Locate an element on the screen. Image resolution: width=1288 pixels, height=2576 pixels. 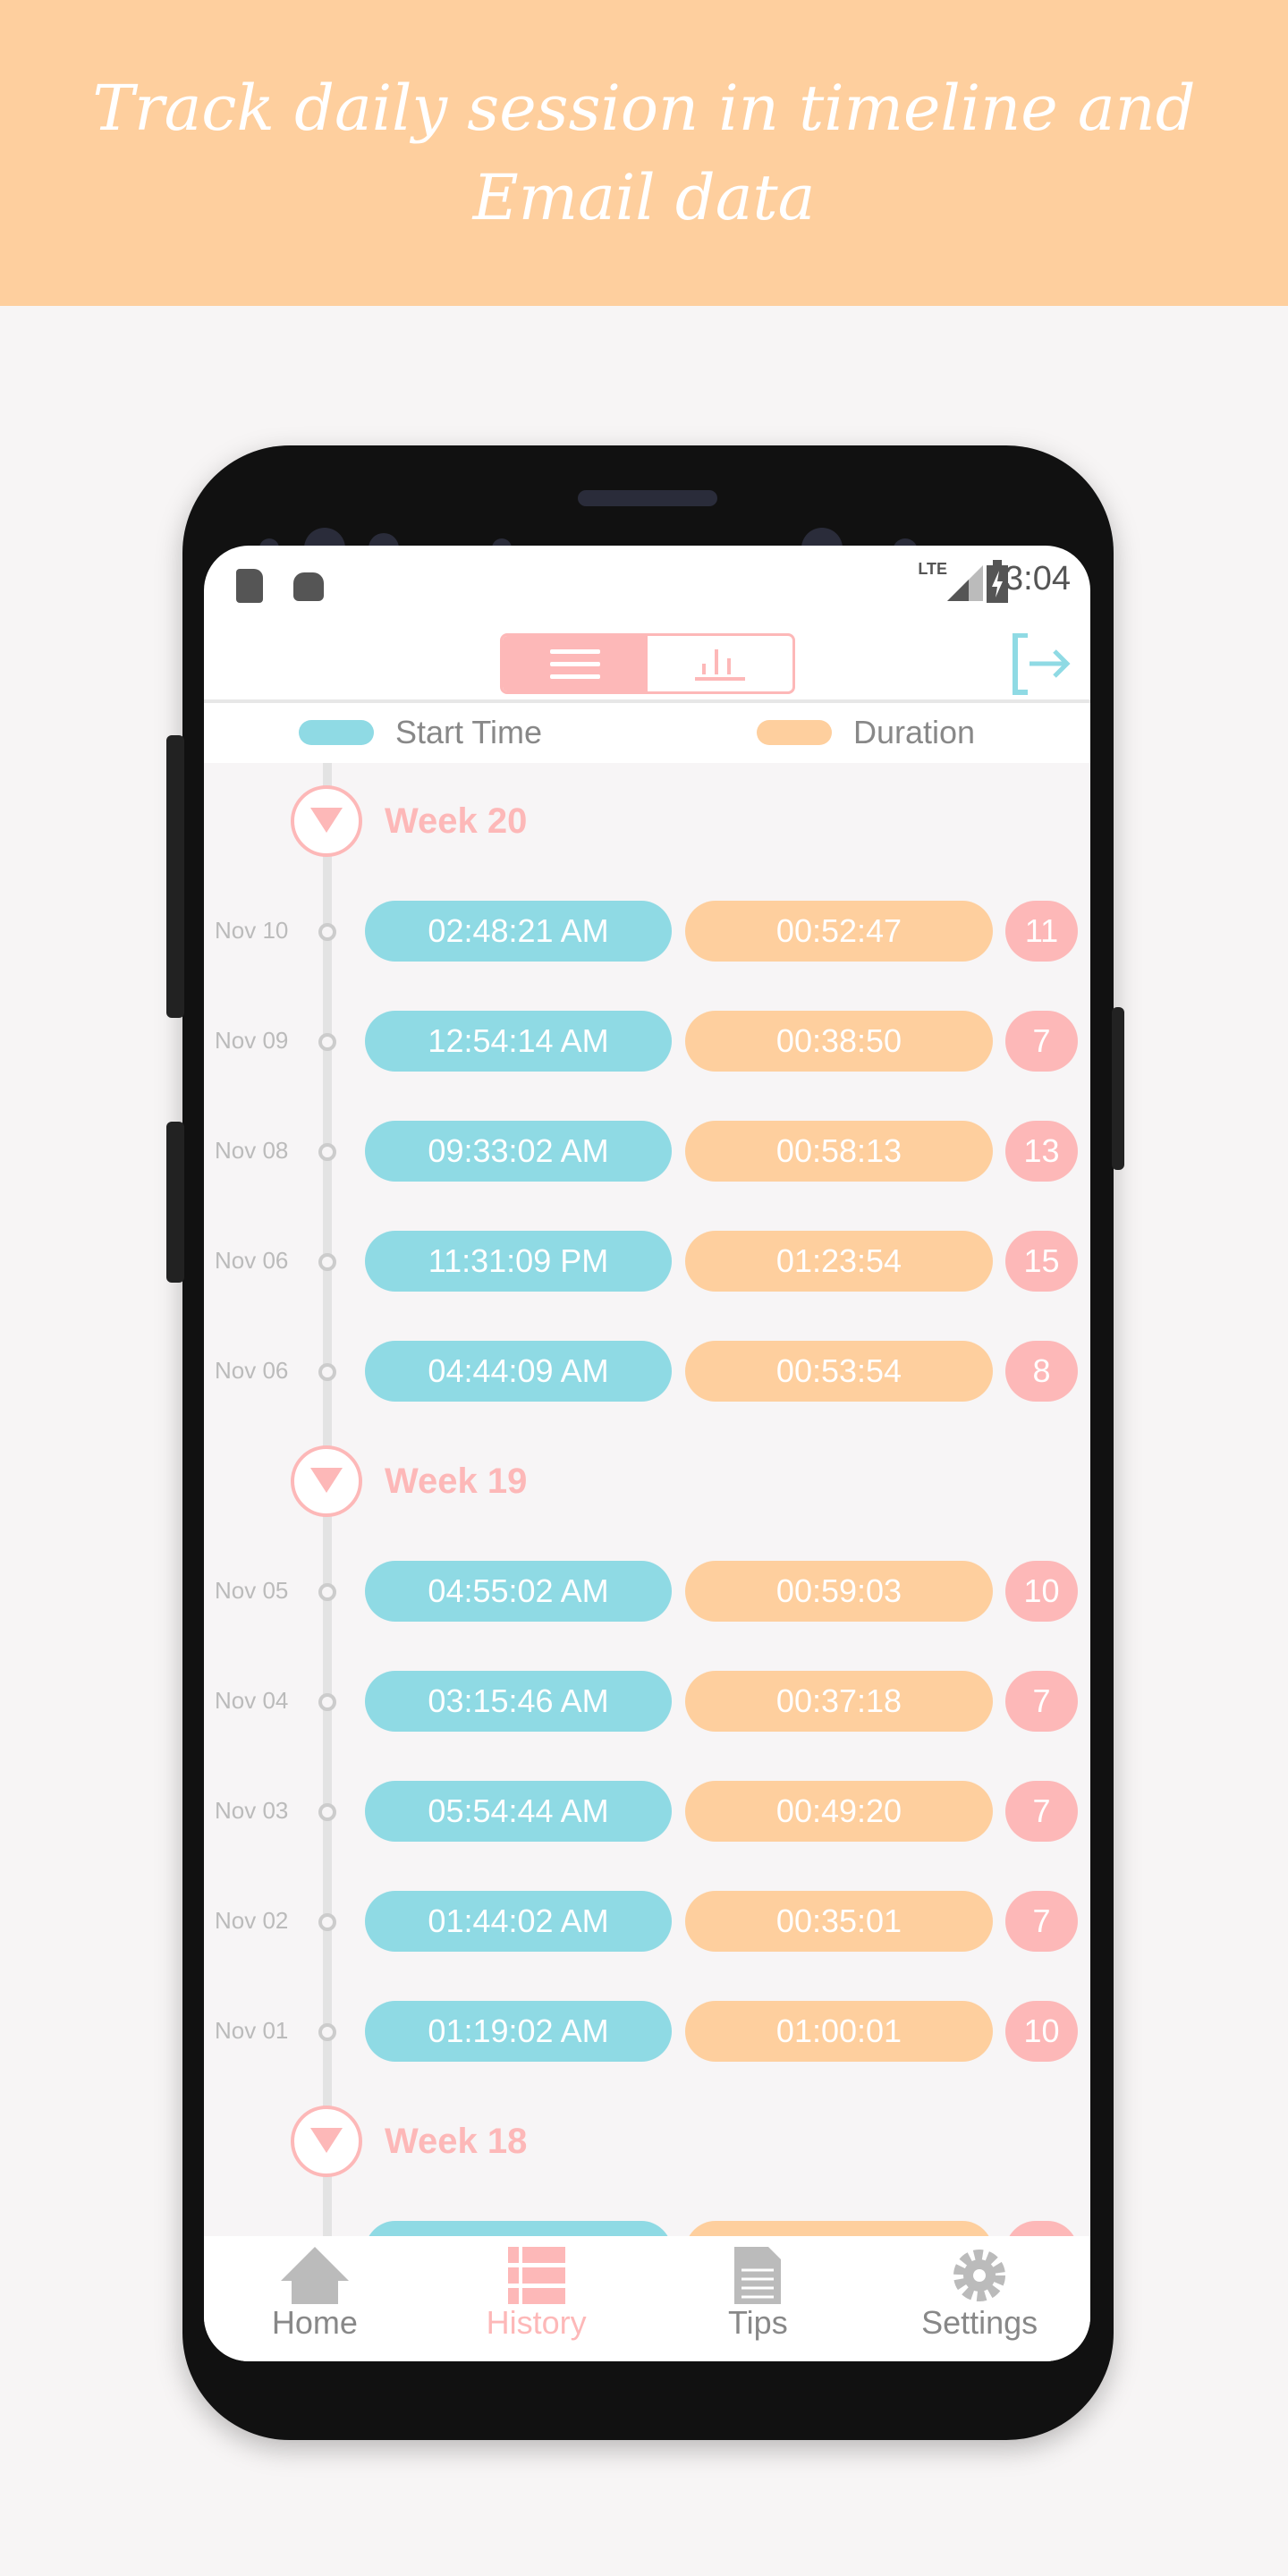
android-icon is located at coordinates (308, 586).